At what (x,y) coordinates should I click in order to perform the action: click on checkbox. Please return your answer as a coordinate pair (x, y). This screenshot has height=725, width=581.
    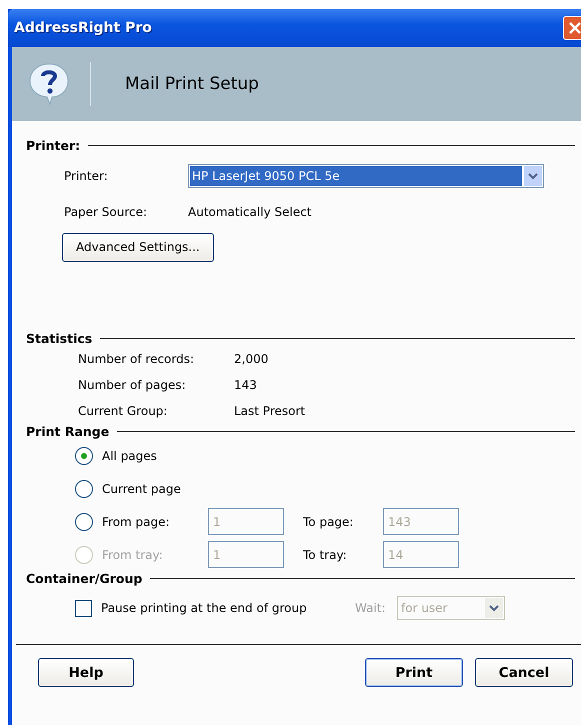
    Looking at the image, I should click on (83, 608).